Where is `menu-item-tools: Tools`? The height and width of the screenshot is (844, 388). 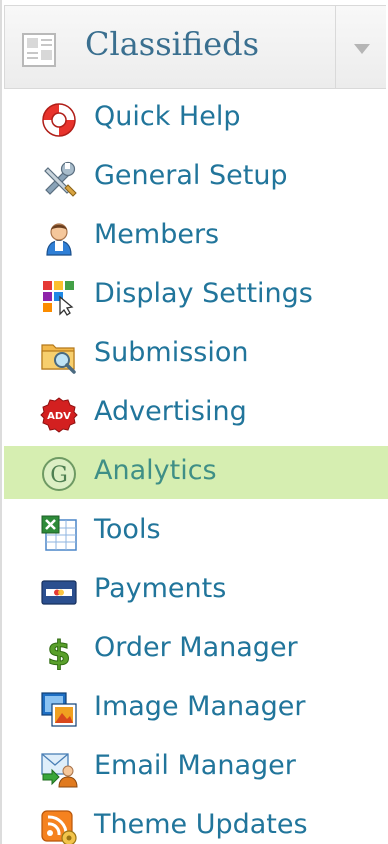
menu-item-tools: Tools is located at coordinates (196, 531).